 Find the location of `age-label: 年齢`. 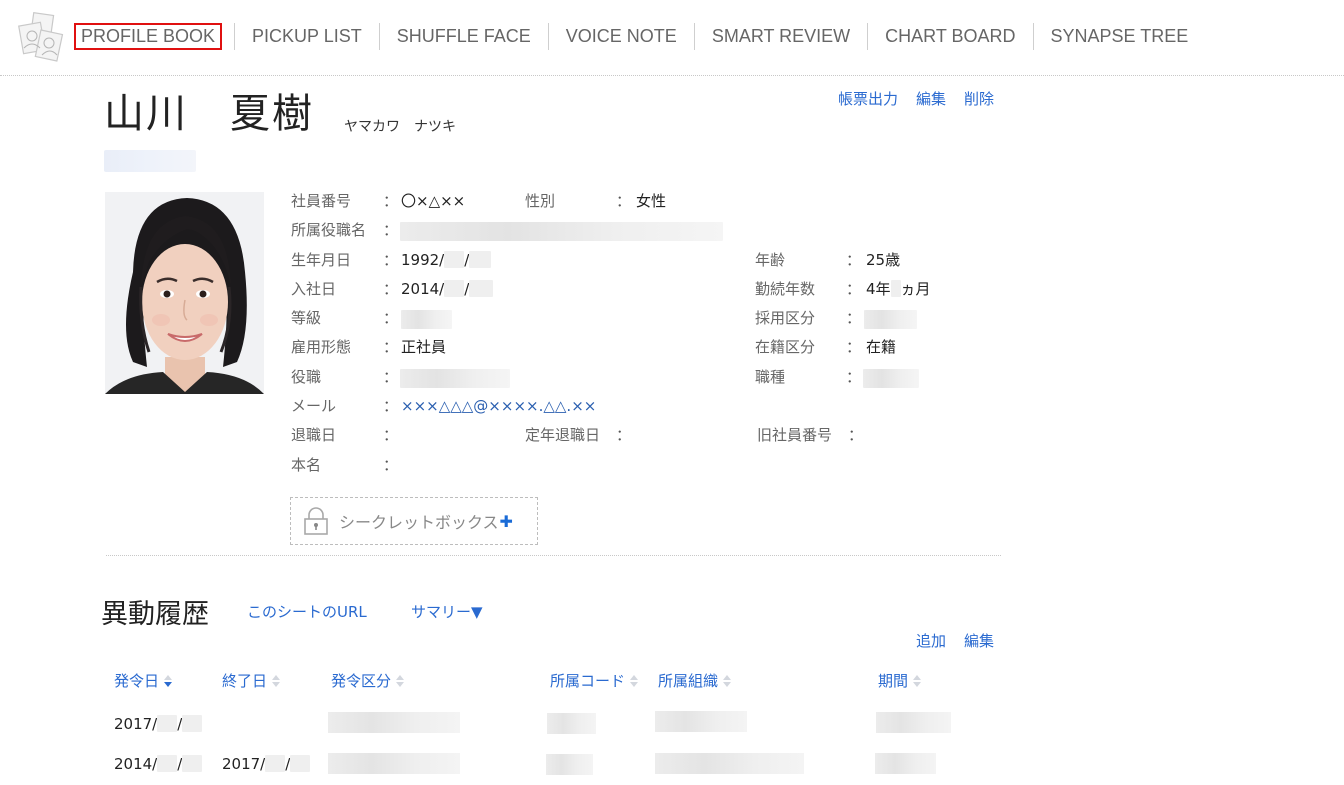

age-label: 年齢 is located at coordinates (770, 259).